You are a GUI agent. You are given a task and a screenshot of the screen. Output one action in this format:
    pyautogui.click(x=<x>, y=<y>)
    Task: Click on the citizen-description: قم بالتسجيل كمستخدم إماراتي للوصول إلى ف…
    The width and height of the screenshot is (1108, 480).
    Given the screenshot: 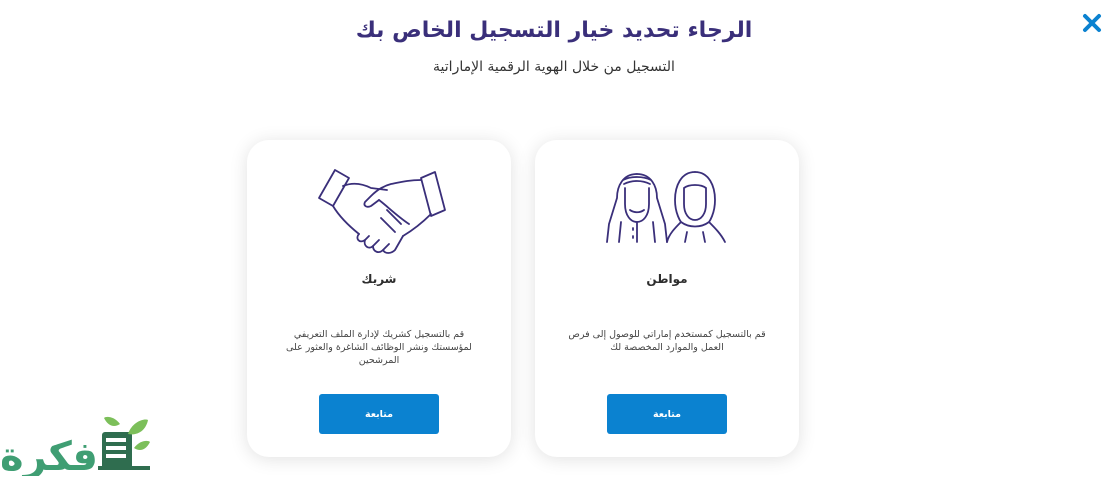 What is the action you would take?
    pyautogui.click(x=667, y=341)
    